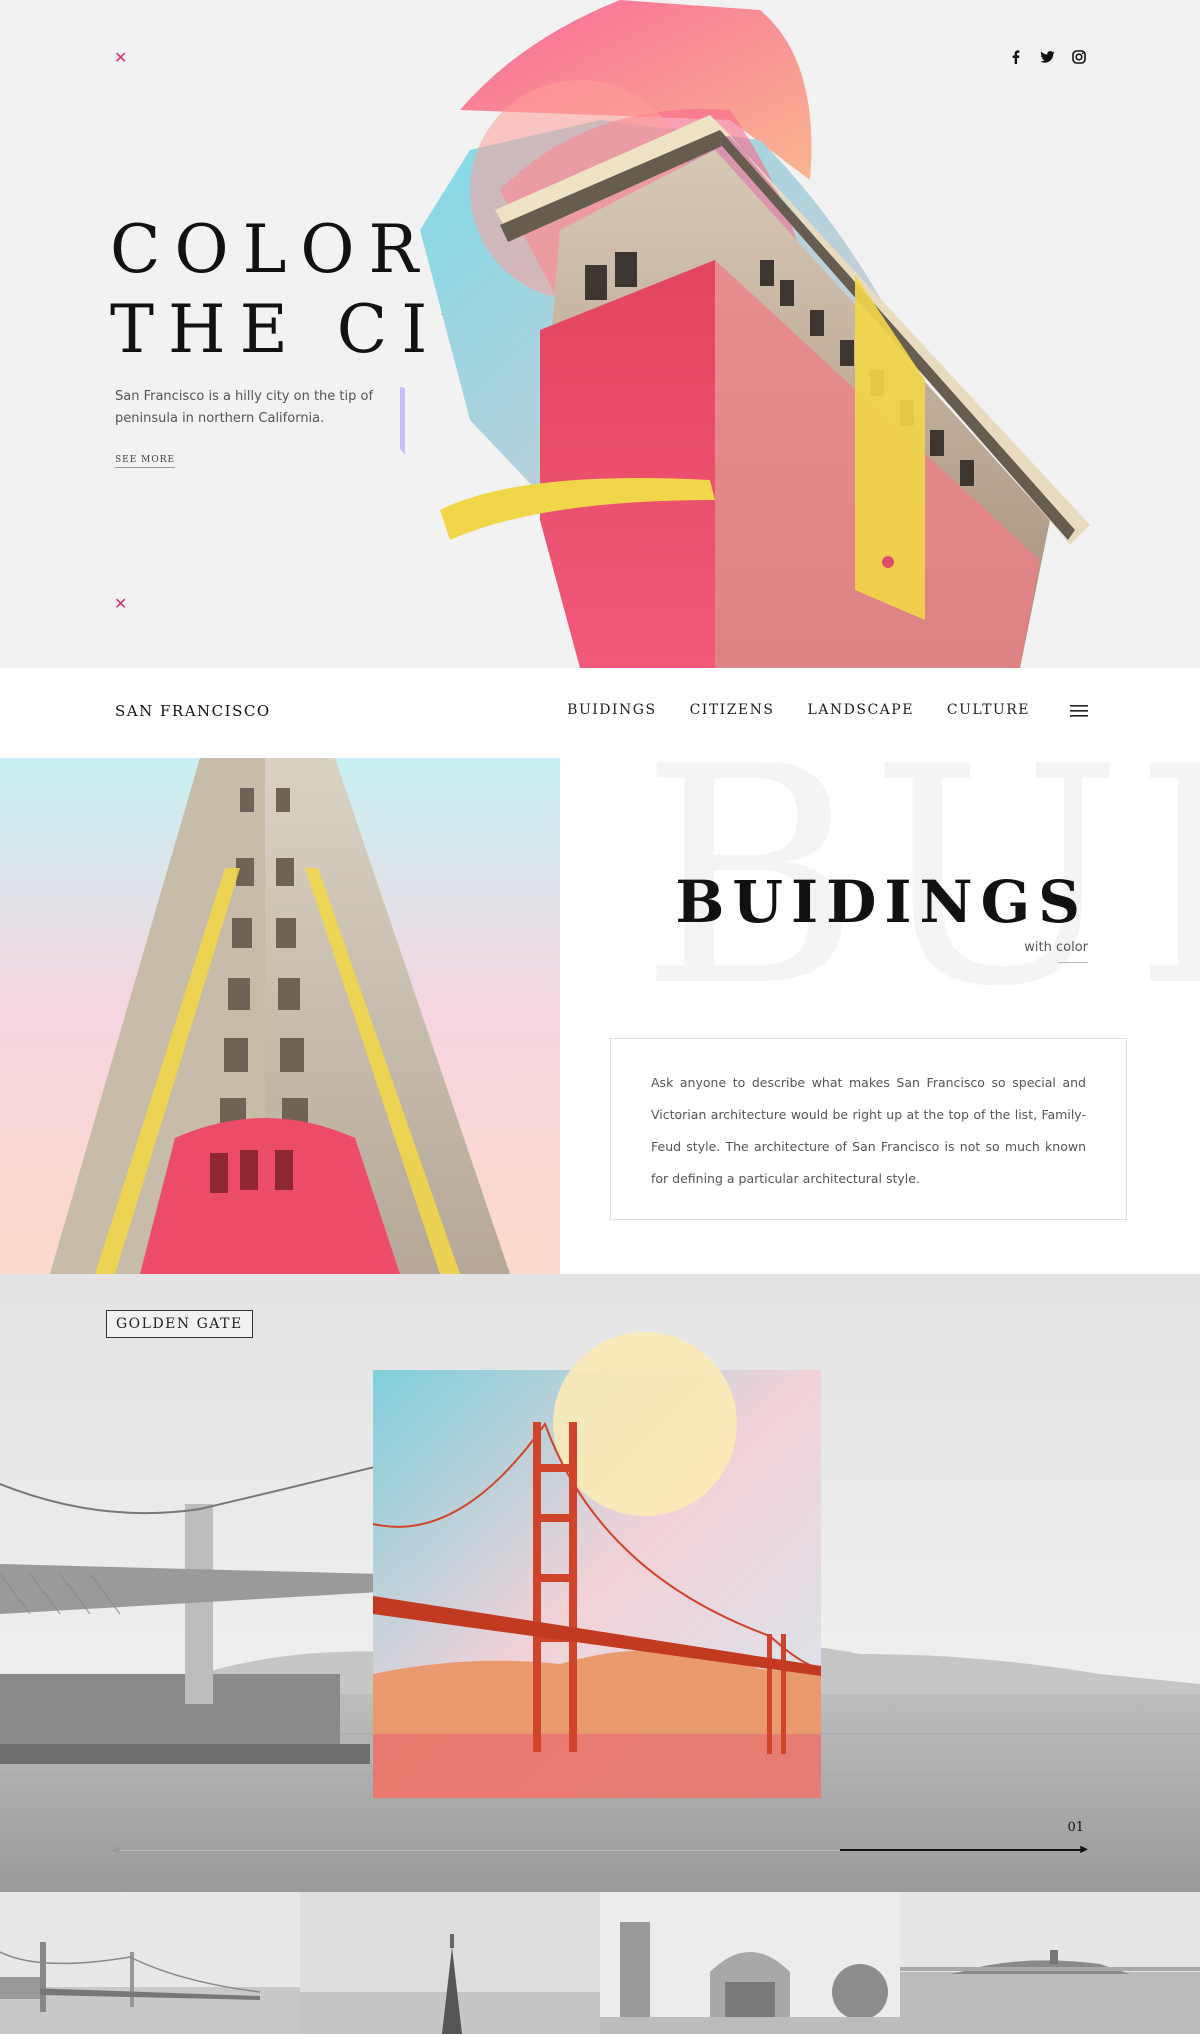 This screenshot has height=2034, width=1200. Describe the element at coordinates (881, 902) in the screenshot. I see `buildings-title: BUIDINGS` at that location.